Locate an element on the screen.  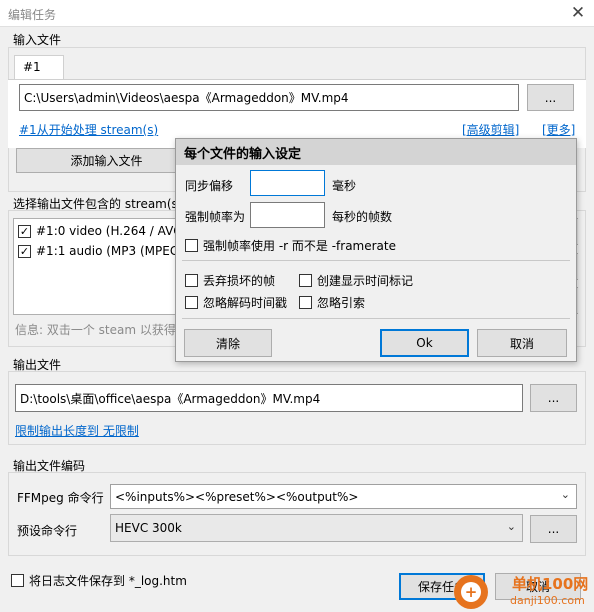
dialog-header: 每个文件的输入设定 is located at coordinates (376, 152).